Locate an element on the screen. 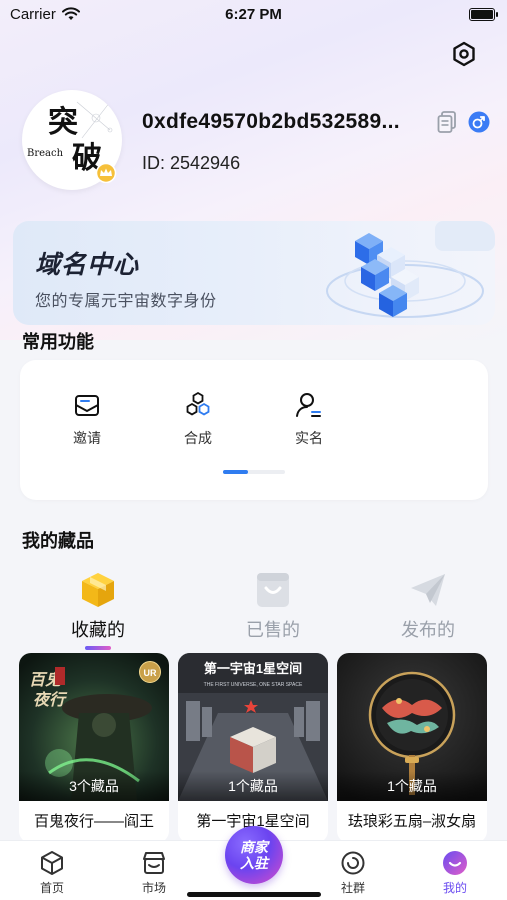 This screenshot has height=900, width=507. domain-center-subtitle: 您的专属元宇宙数字身份 is located at coordinates (126, 301).